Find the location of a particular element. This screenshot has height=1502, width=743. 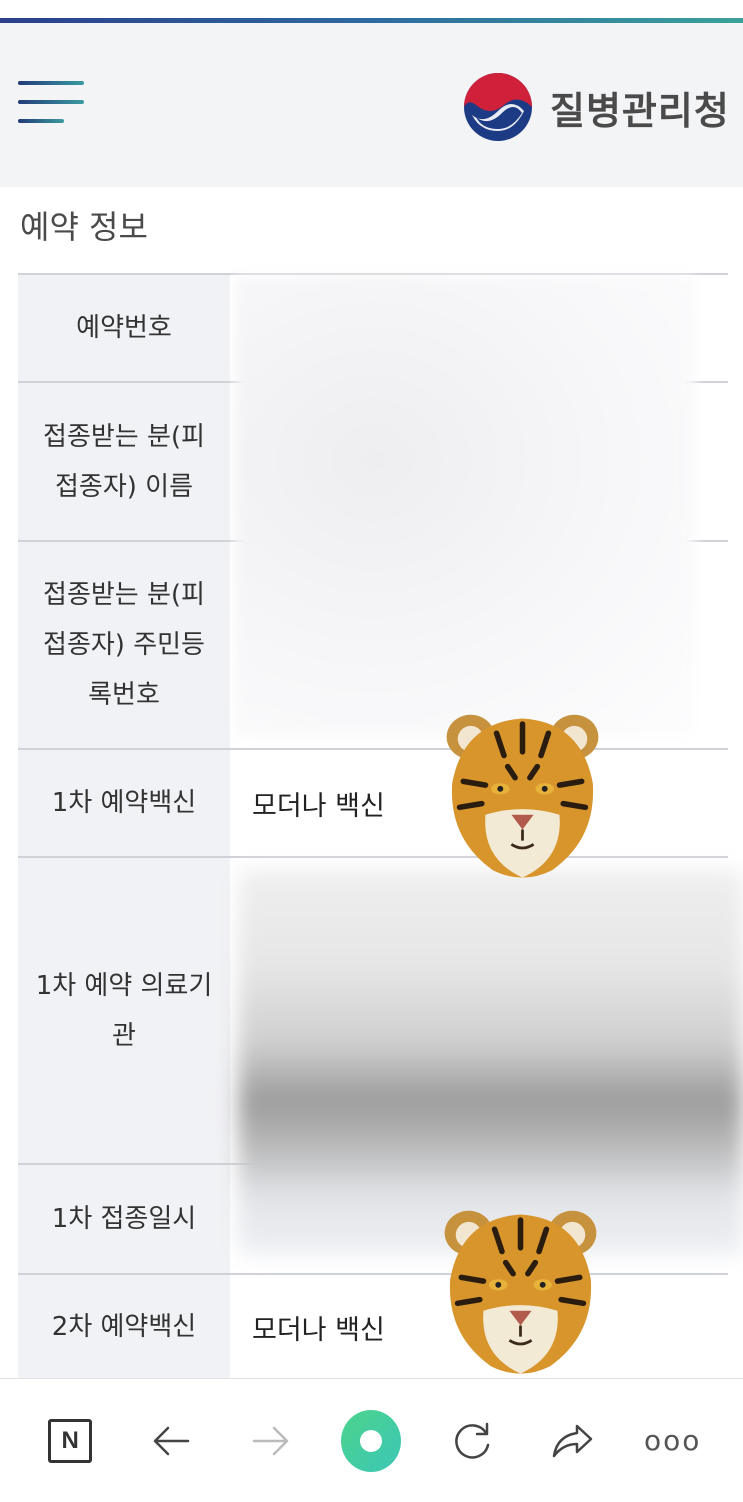

share-icon is located at coordinates (573, 1440).